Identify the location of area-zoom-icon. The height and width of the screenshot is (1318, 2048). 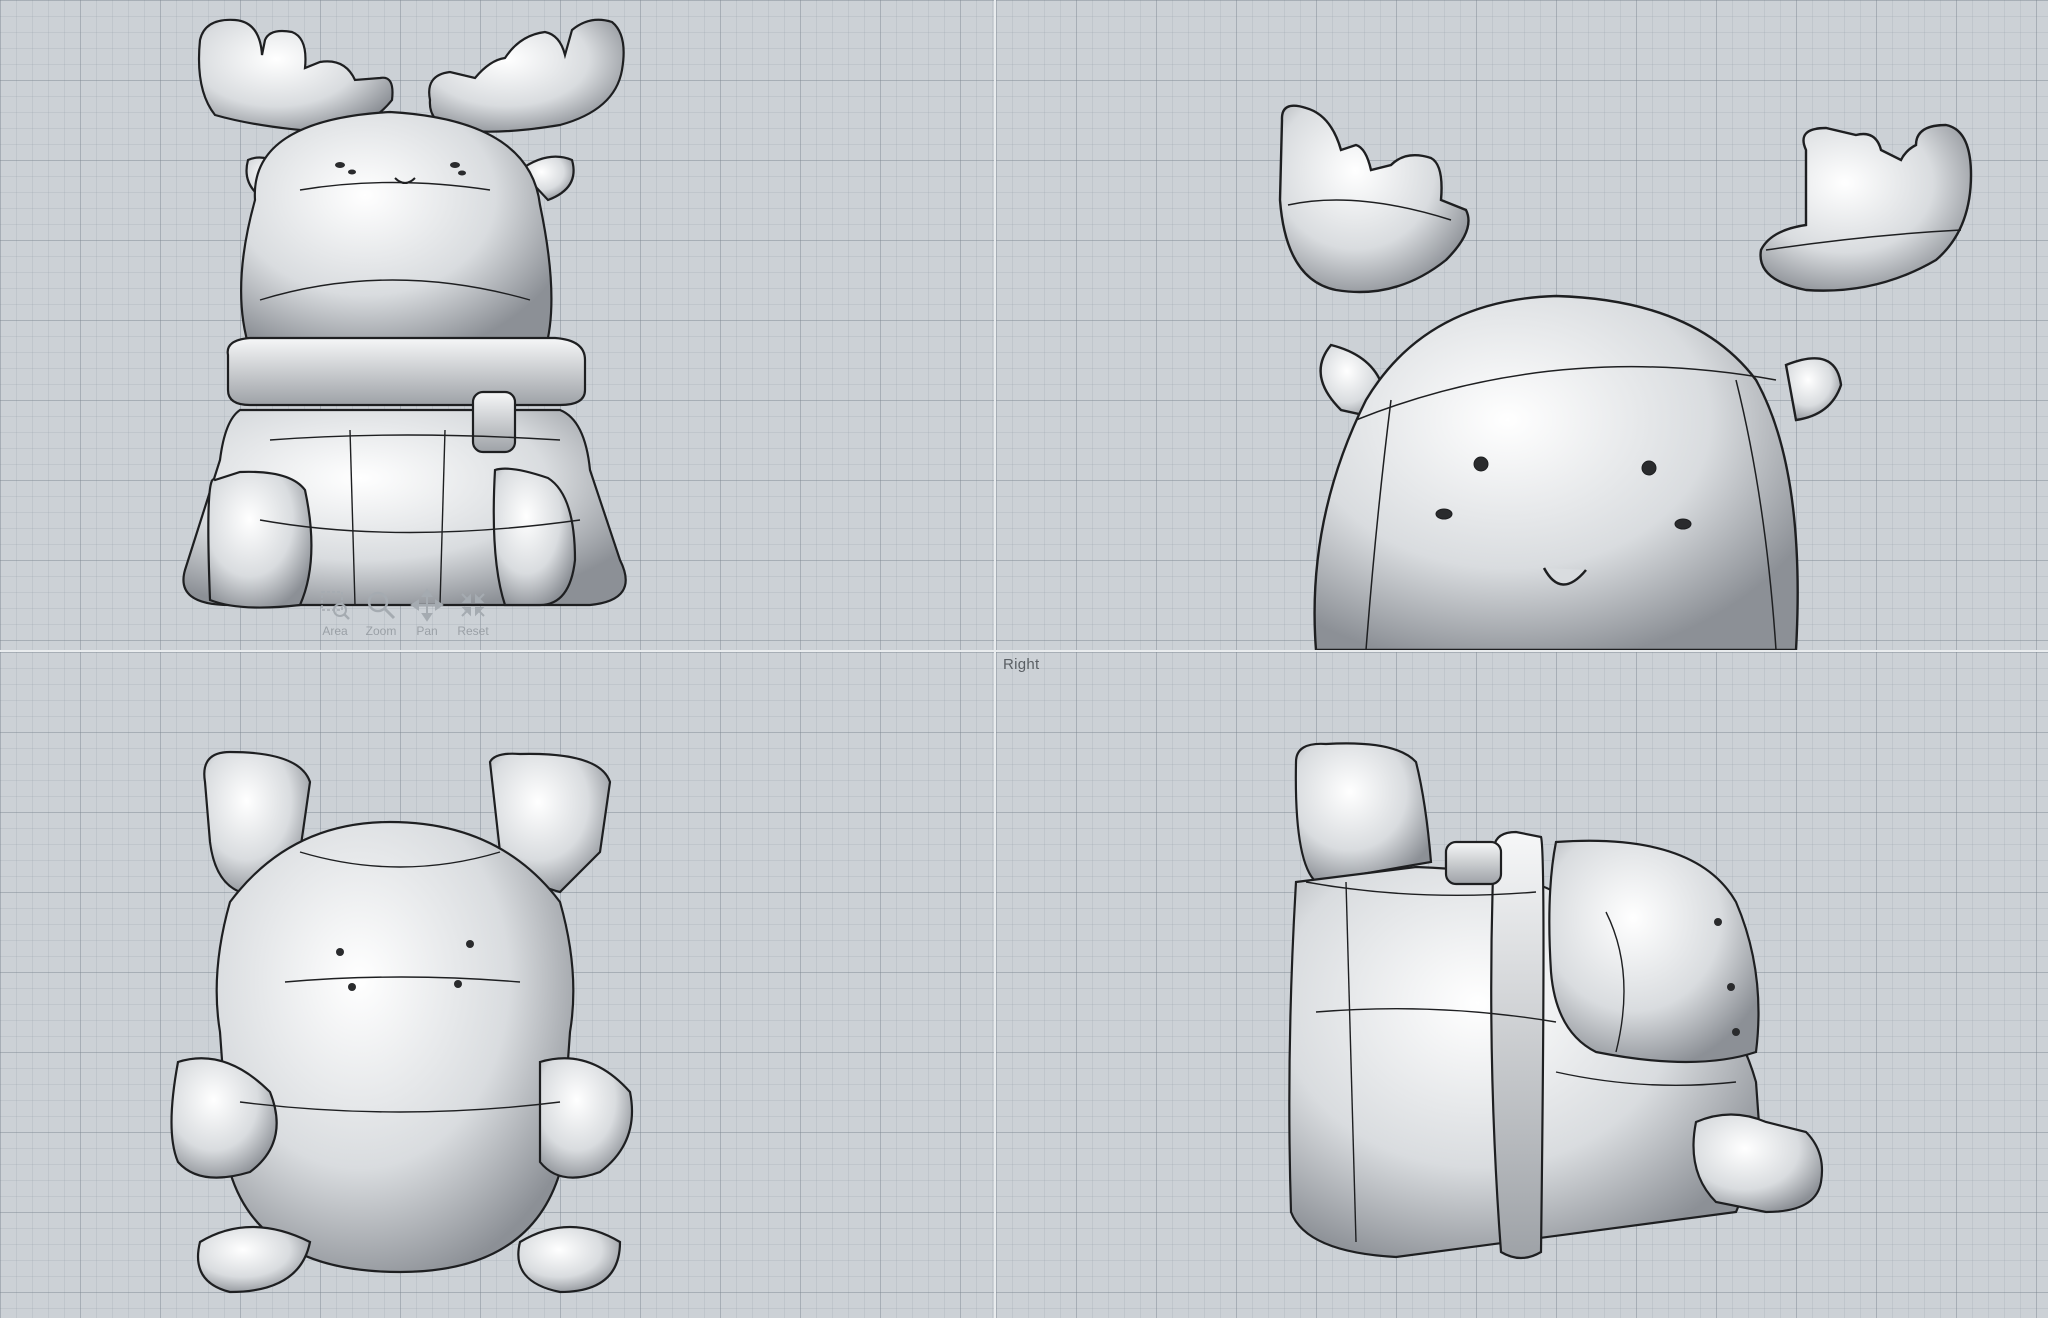
(335, 605).